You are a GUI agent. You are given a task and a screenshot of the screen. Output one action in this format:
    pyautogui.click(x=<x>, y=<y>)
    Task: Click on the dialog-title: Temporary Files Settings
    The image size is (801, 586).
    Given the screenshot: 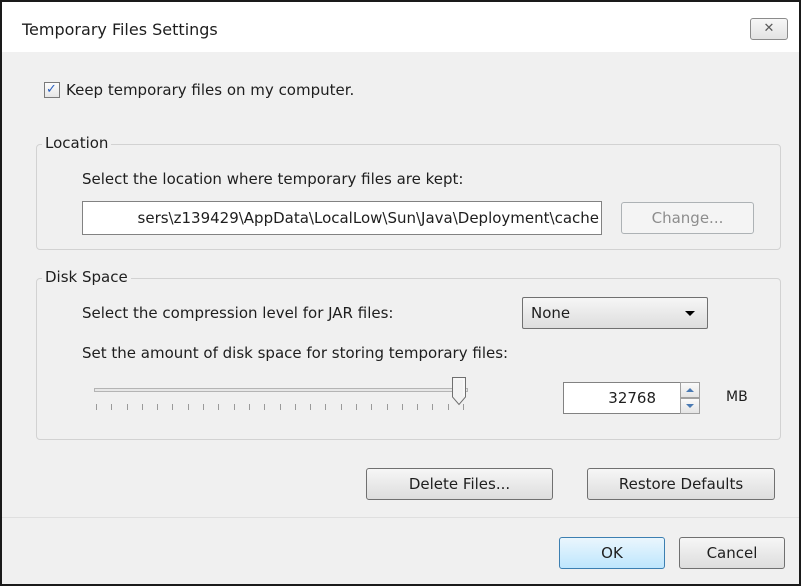 What is the action you would take?
    pyautogui.click(x=120, y=29)
    